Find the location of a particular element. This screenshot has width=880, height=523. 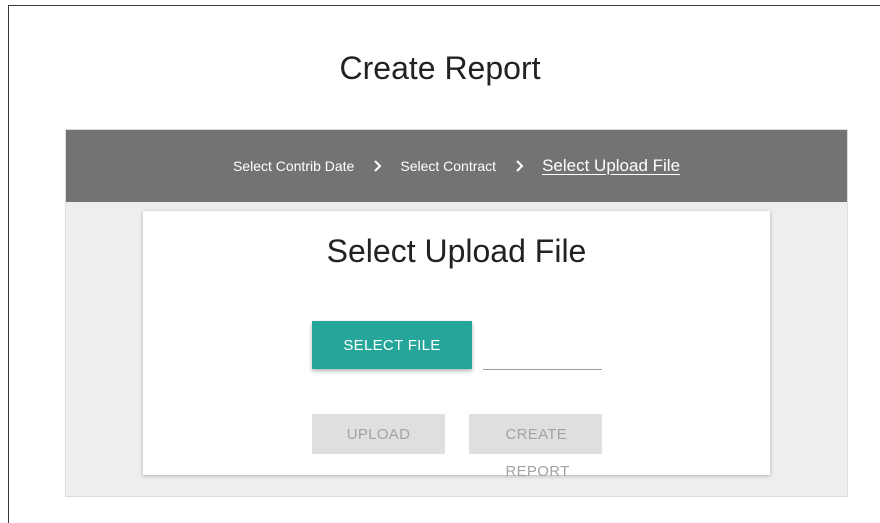

create-report-button: CREATE REPORT is located at coordinates (535, 447).